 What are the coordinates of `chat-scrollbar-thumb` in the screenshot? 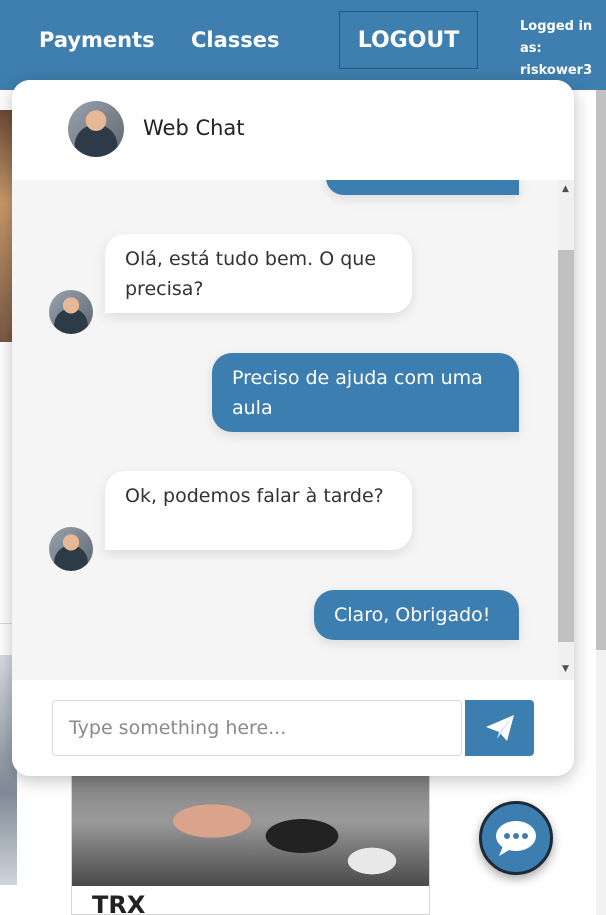 It's located at (566, 446).